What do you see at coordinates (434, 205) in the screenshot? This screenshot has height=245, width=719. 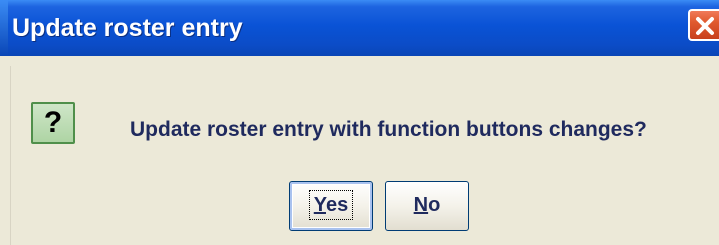 I see `no-label-rest: o` at bounding box center [434, 205].